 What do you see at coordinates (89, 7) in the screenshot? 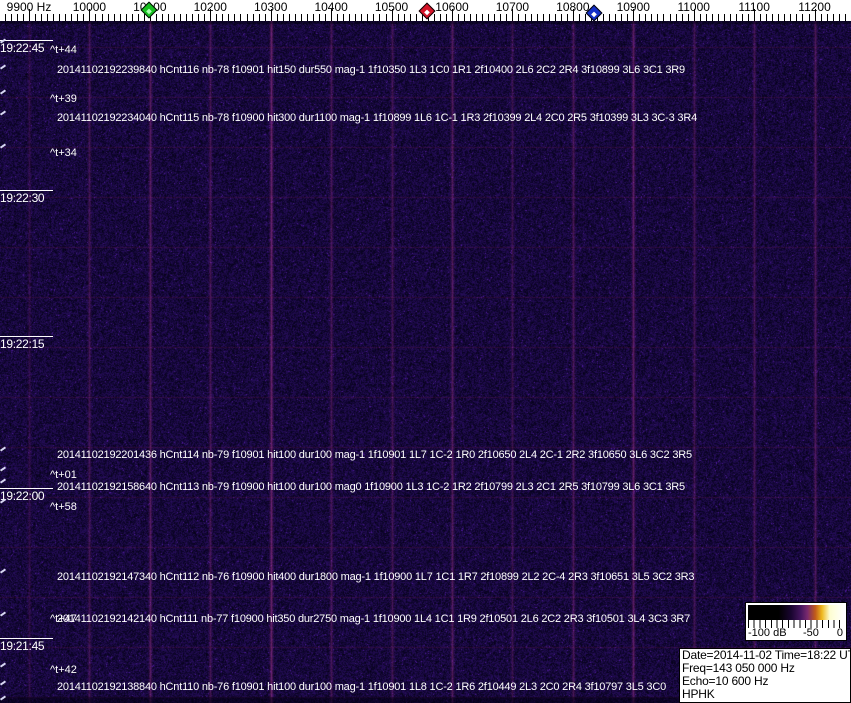
I see `ruler-label: 10000` at bounding box center [89, 7].